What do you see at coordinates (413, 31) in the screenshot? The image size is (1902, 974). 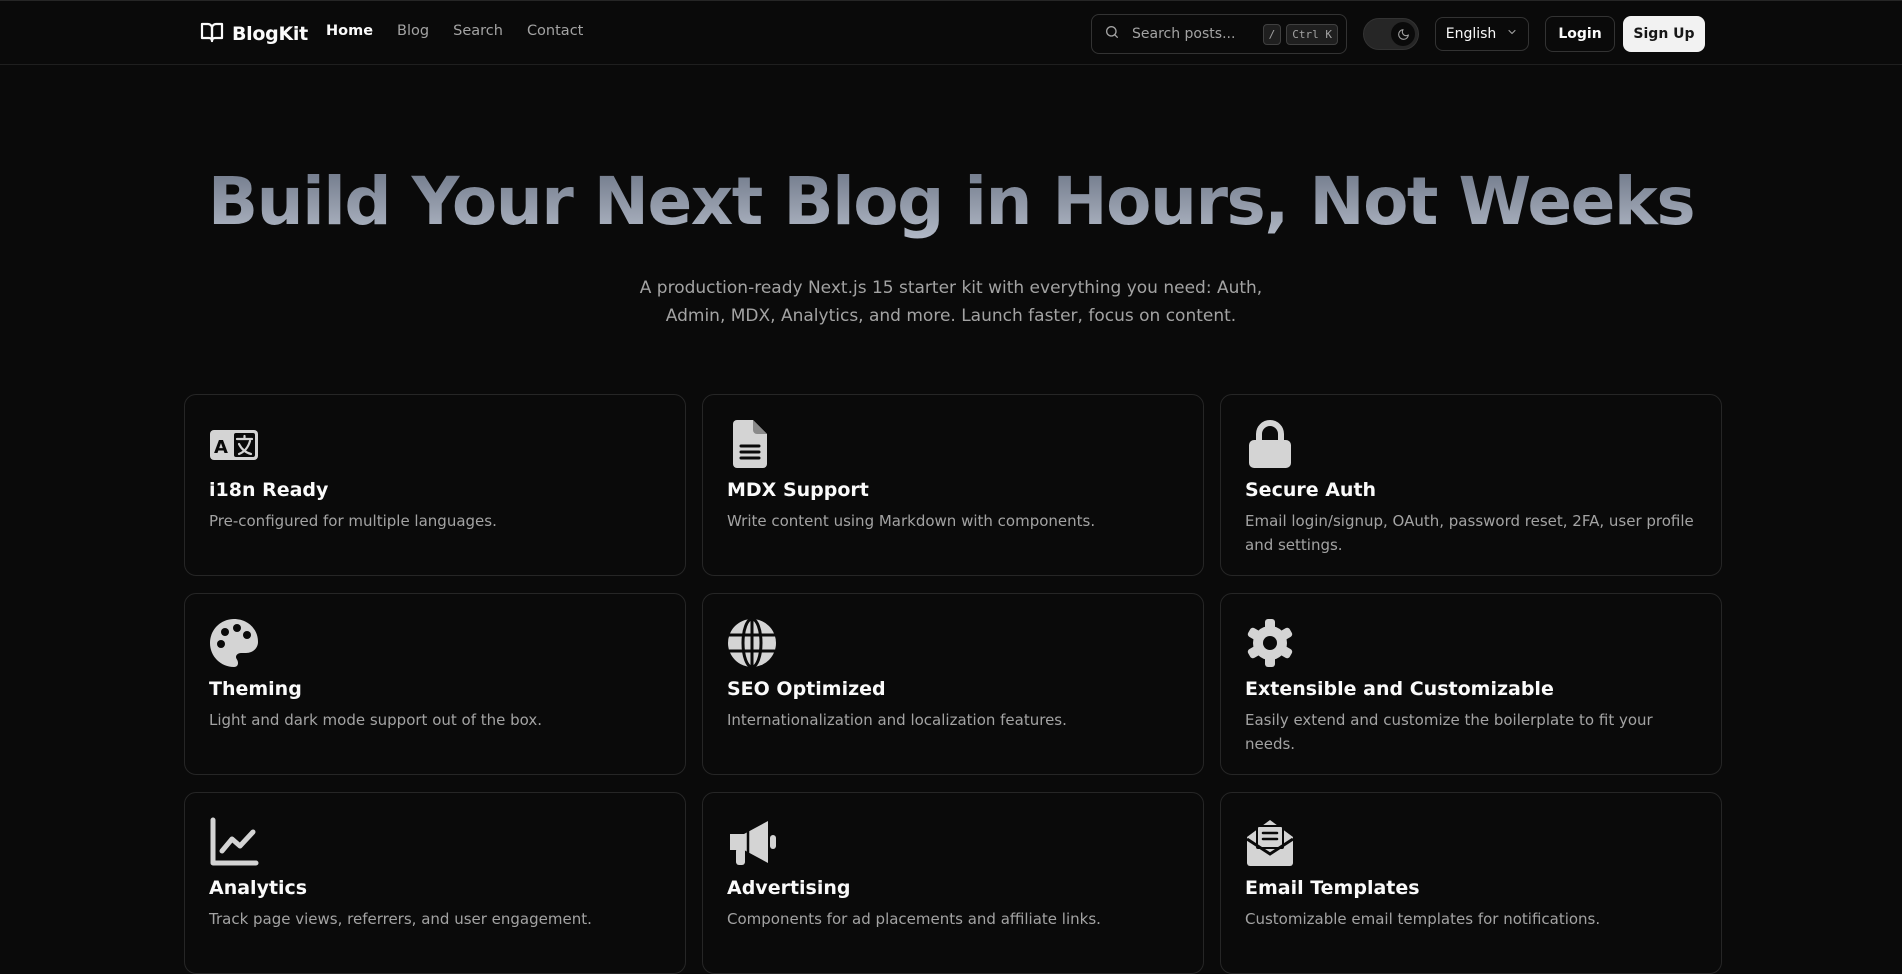 I see `nav-link-blog: Blog` at bounding box center [413, 31].